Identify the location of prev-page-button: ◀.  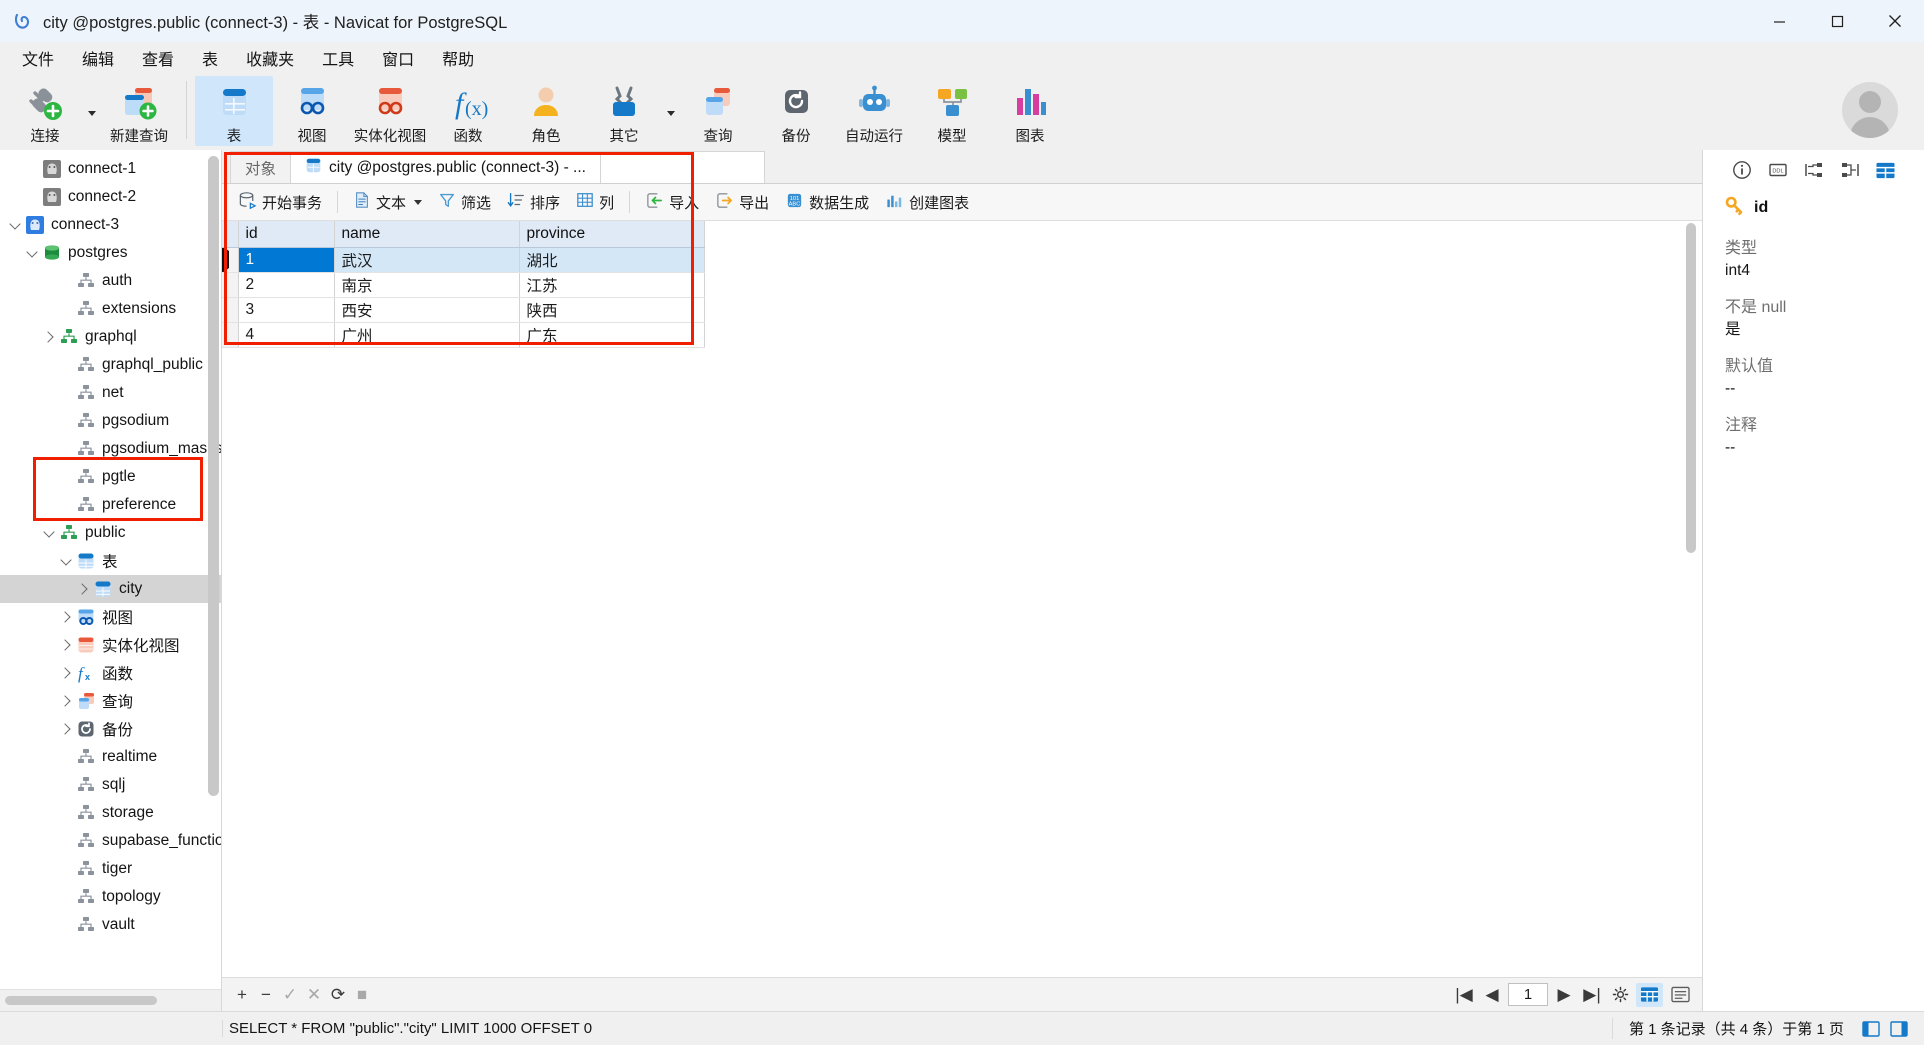
(1492, 995).